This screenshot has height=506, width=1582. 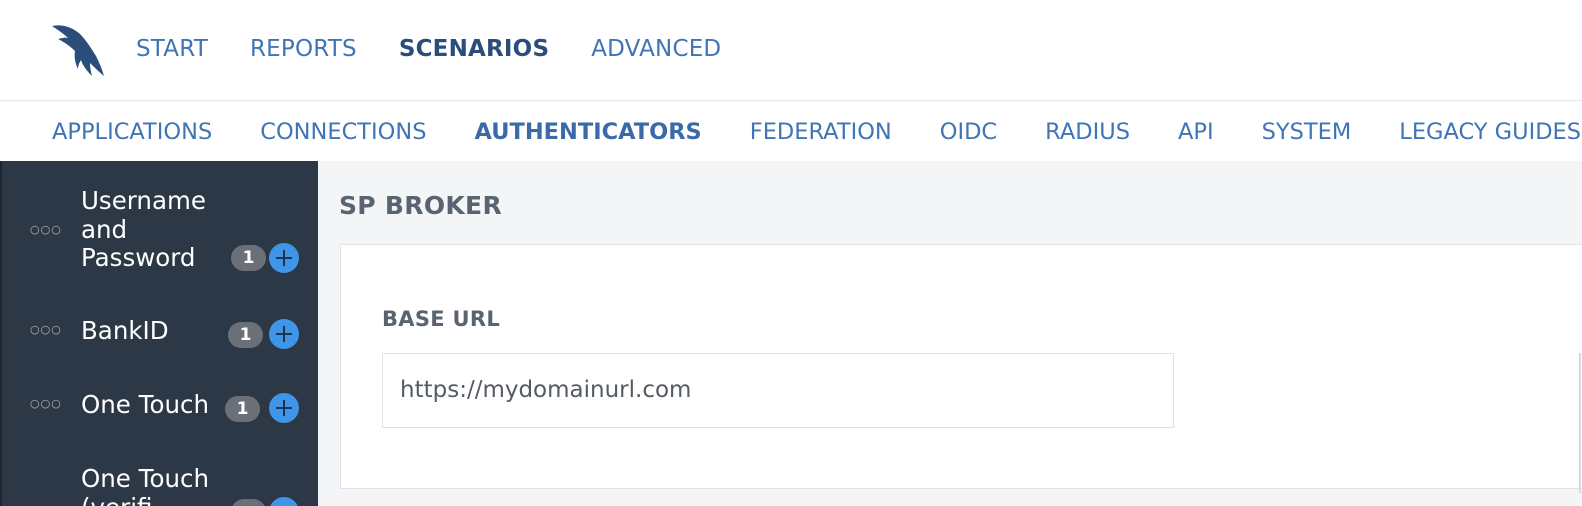 What do you see at coordinates (248, 502) in the screenshot?
I see `count-badge` at bounding box center [248, 502].